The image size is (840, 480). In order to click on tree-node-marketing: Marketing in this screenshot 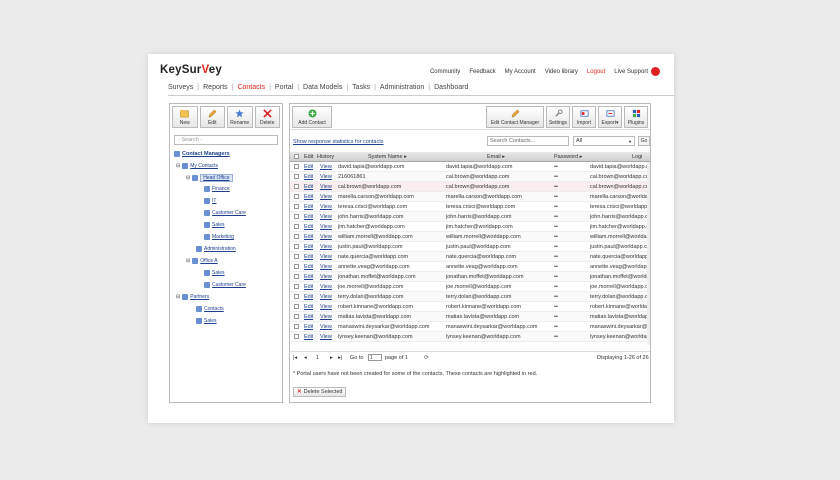, I will do `click(219, 237)`.